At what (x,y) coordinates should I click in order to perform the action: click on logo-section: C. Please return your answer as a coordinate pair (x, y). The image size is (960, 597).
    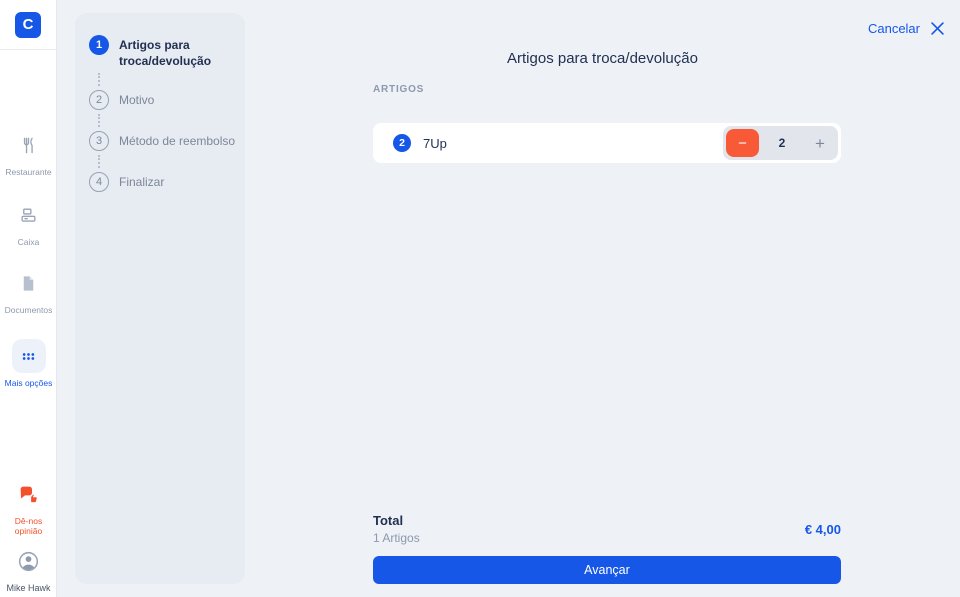
    Looking at the image, I should click on (28, 25).